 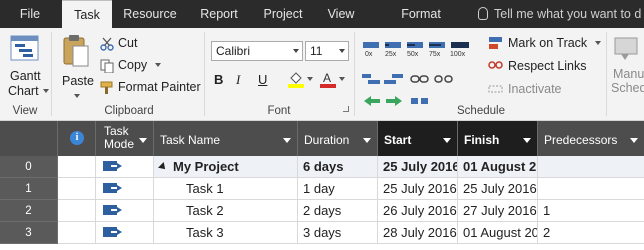 What do you see at coordinates (221, 81) in the screenshot?
I see `bold-button: B` at bounding box center [221, 81].